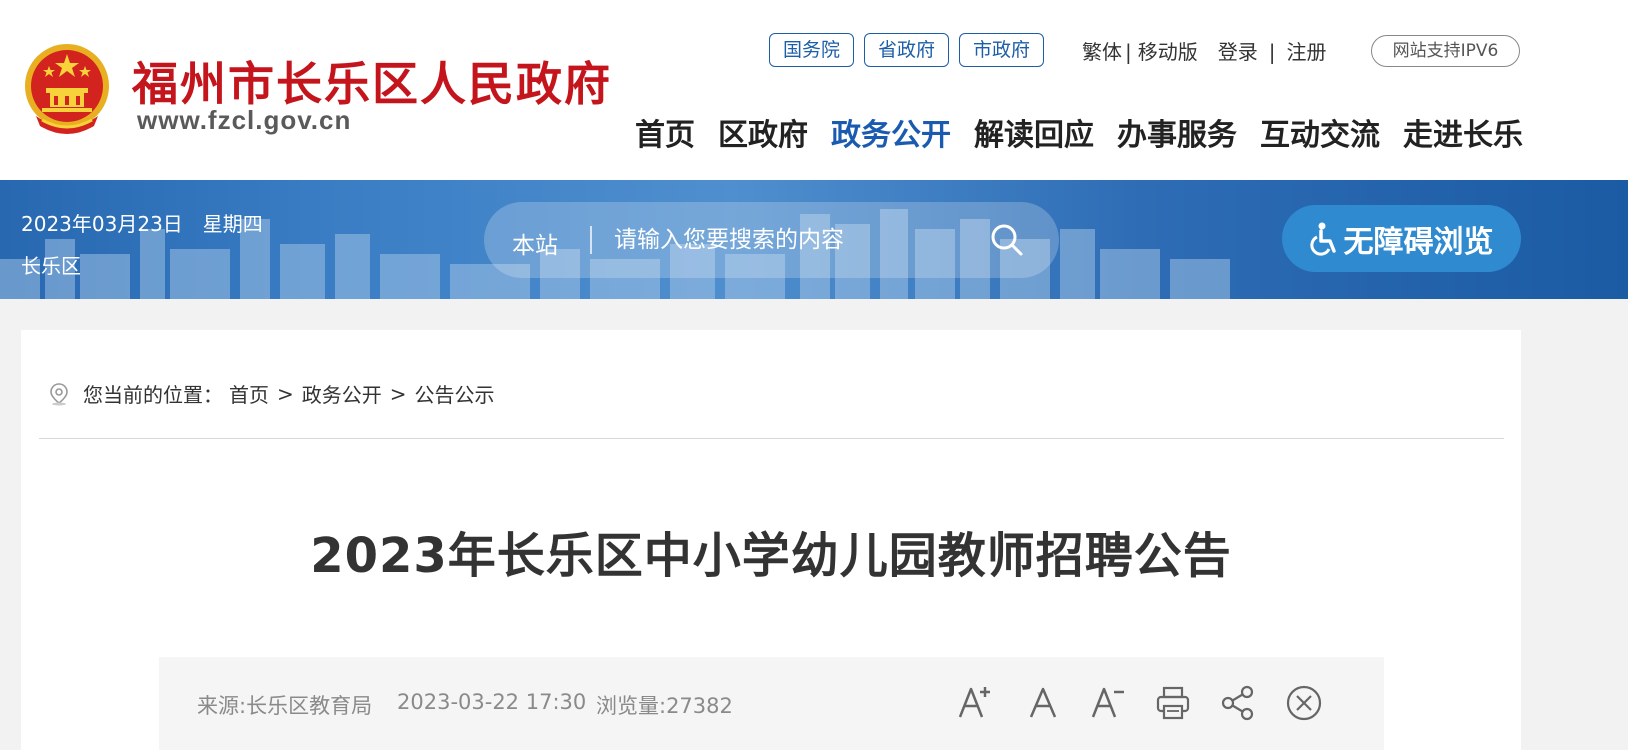 The image size is (1628, 750). I want to click on search-box: 本站, so click(771, 240).